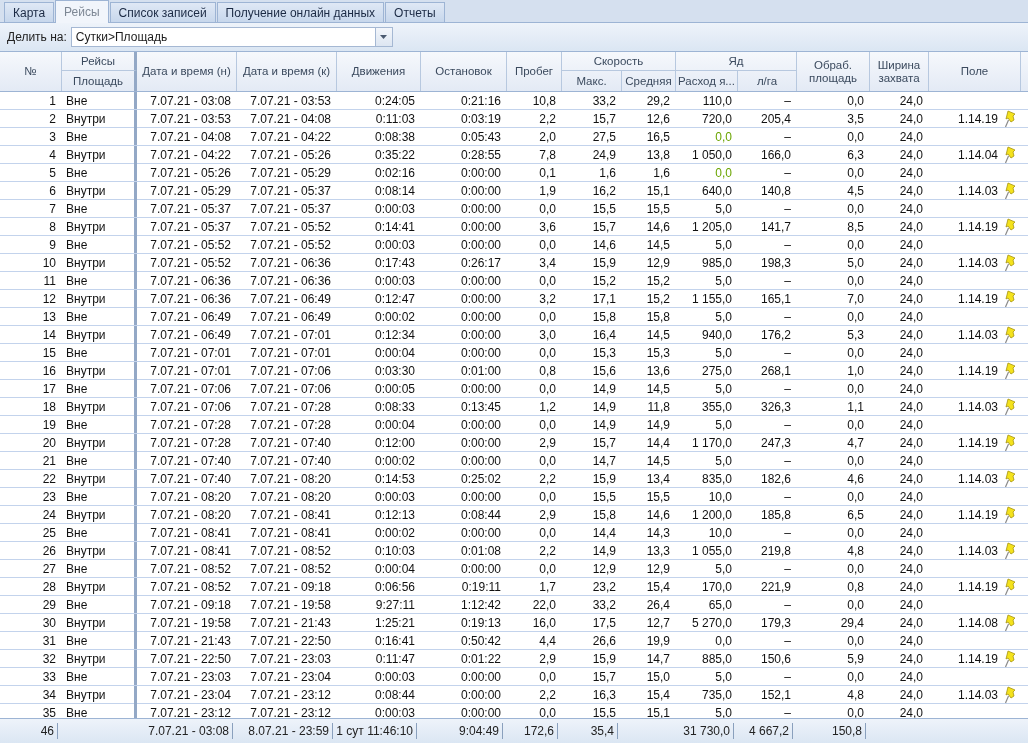 Image resolution: width=1028 pixels, height=743 pixels. What do you see at coordinates (190, 335) in the screenshot?
I see `table-cell-text: 7.07.21 - 06:49` at bounding box center [190, 335].